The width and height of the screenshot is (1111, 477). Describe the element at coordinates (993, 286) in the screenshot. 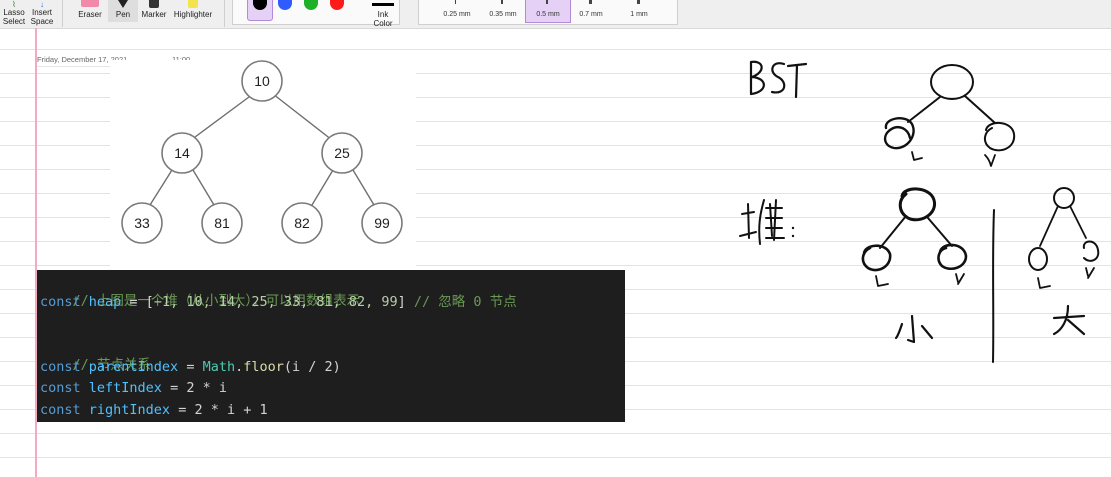

I see `ink-divider-line` at that location.